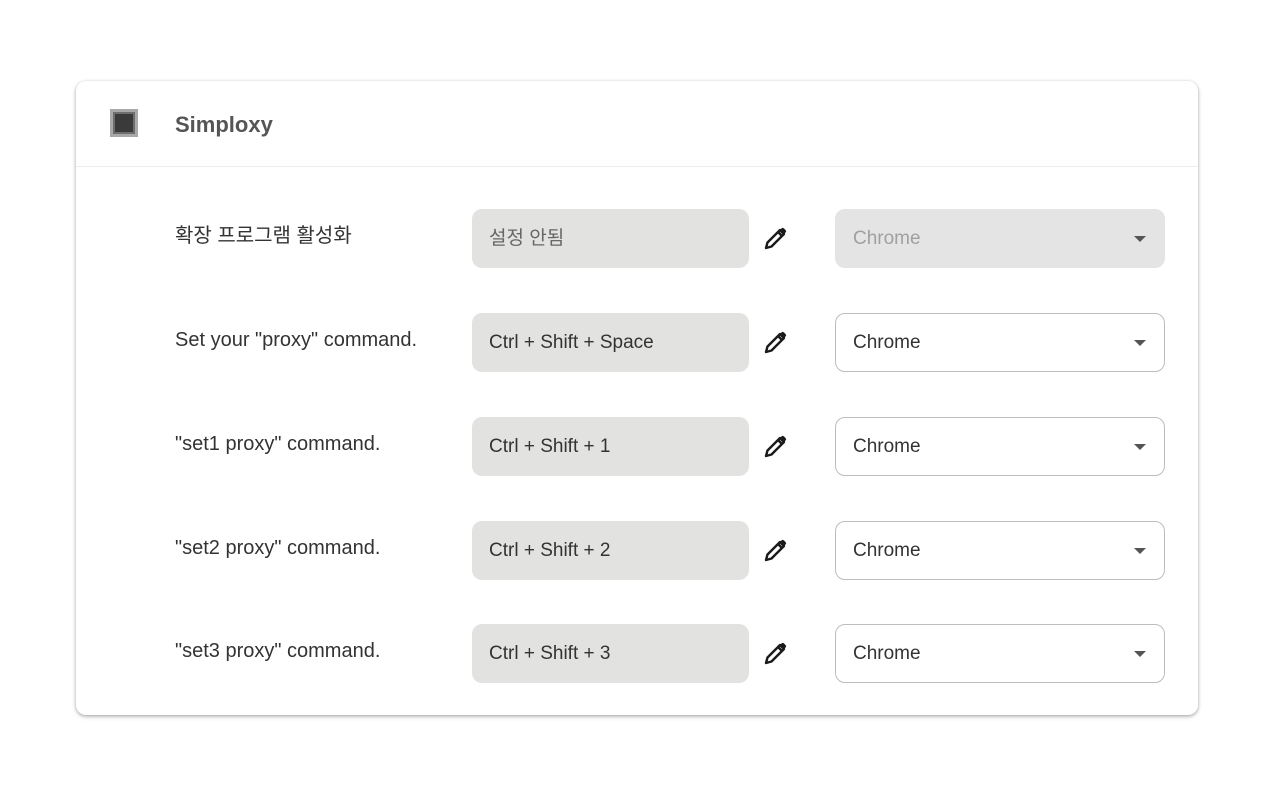  Describe the element at coordinates (610, 446) in the screenshot. I see `shortcut-input: Ctrl + Shift + 1` at that location.